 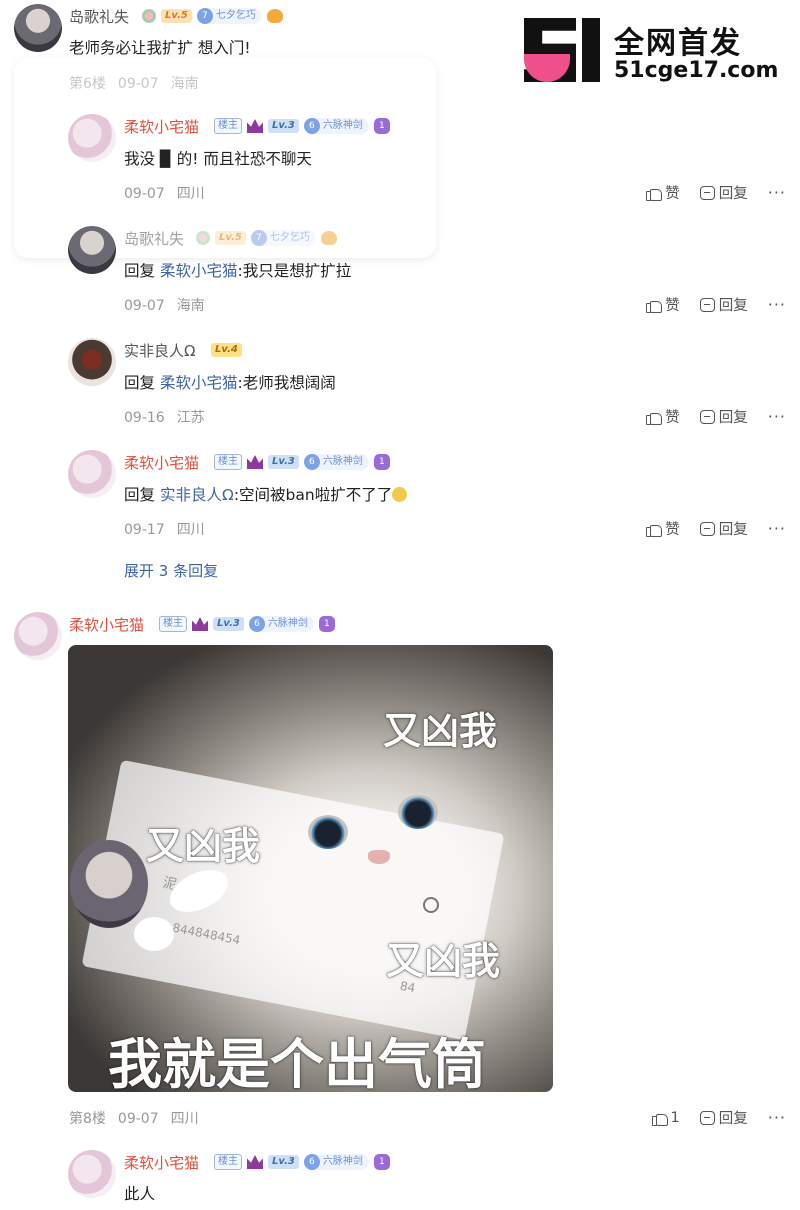 I want to click on meme-caption-right: 又凶我, so click(x=443, y=961).